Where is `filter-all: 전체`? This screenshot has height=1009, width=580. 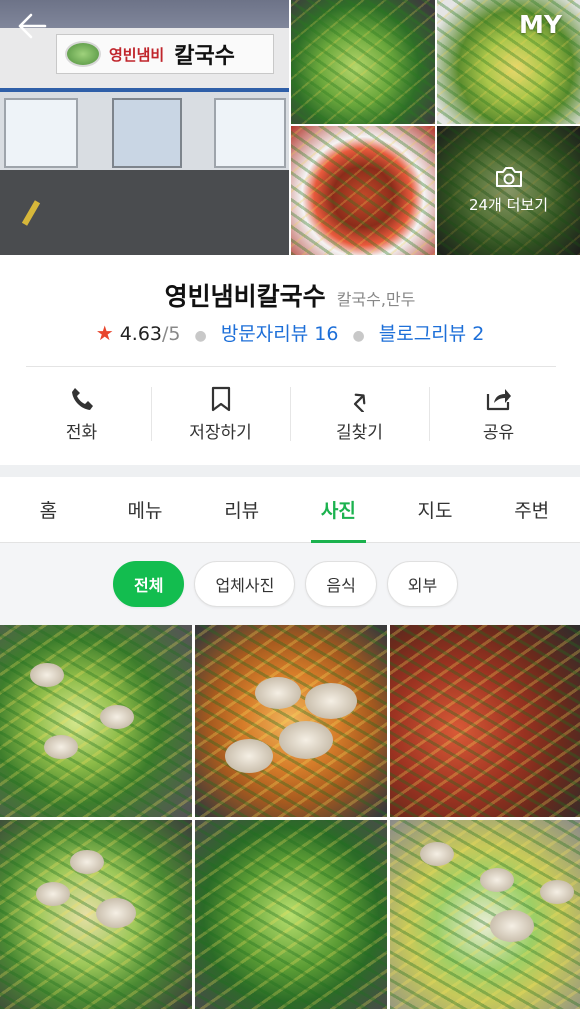 filter-all: 전체 is located at coordinates (149, 584).